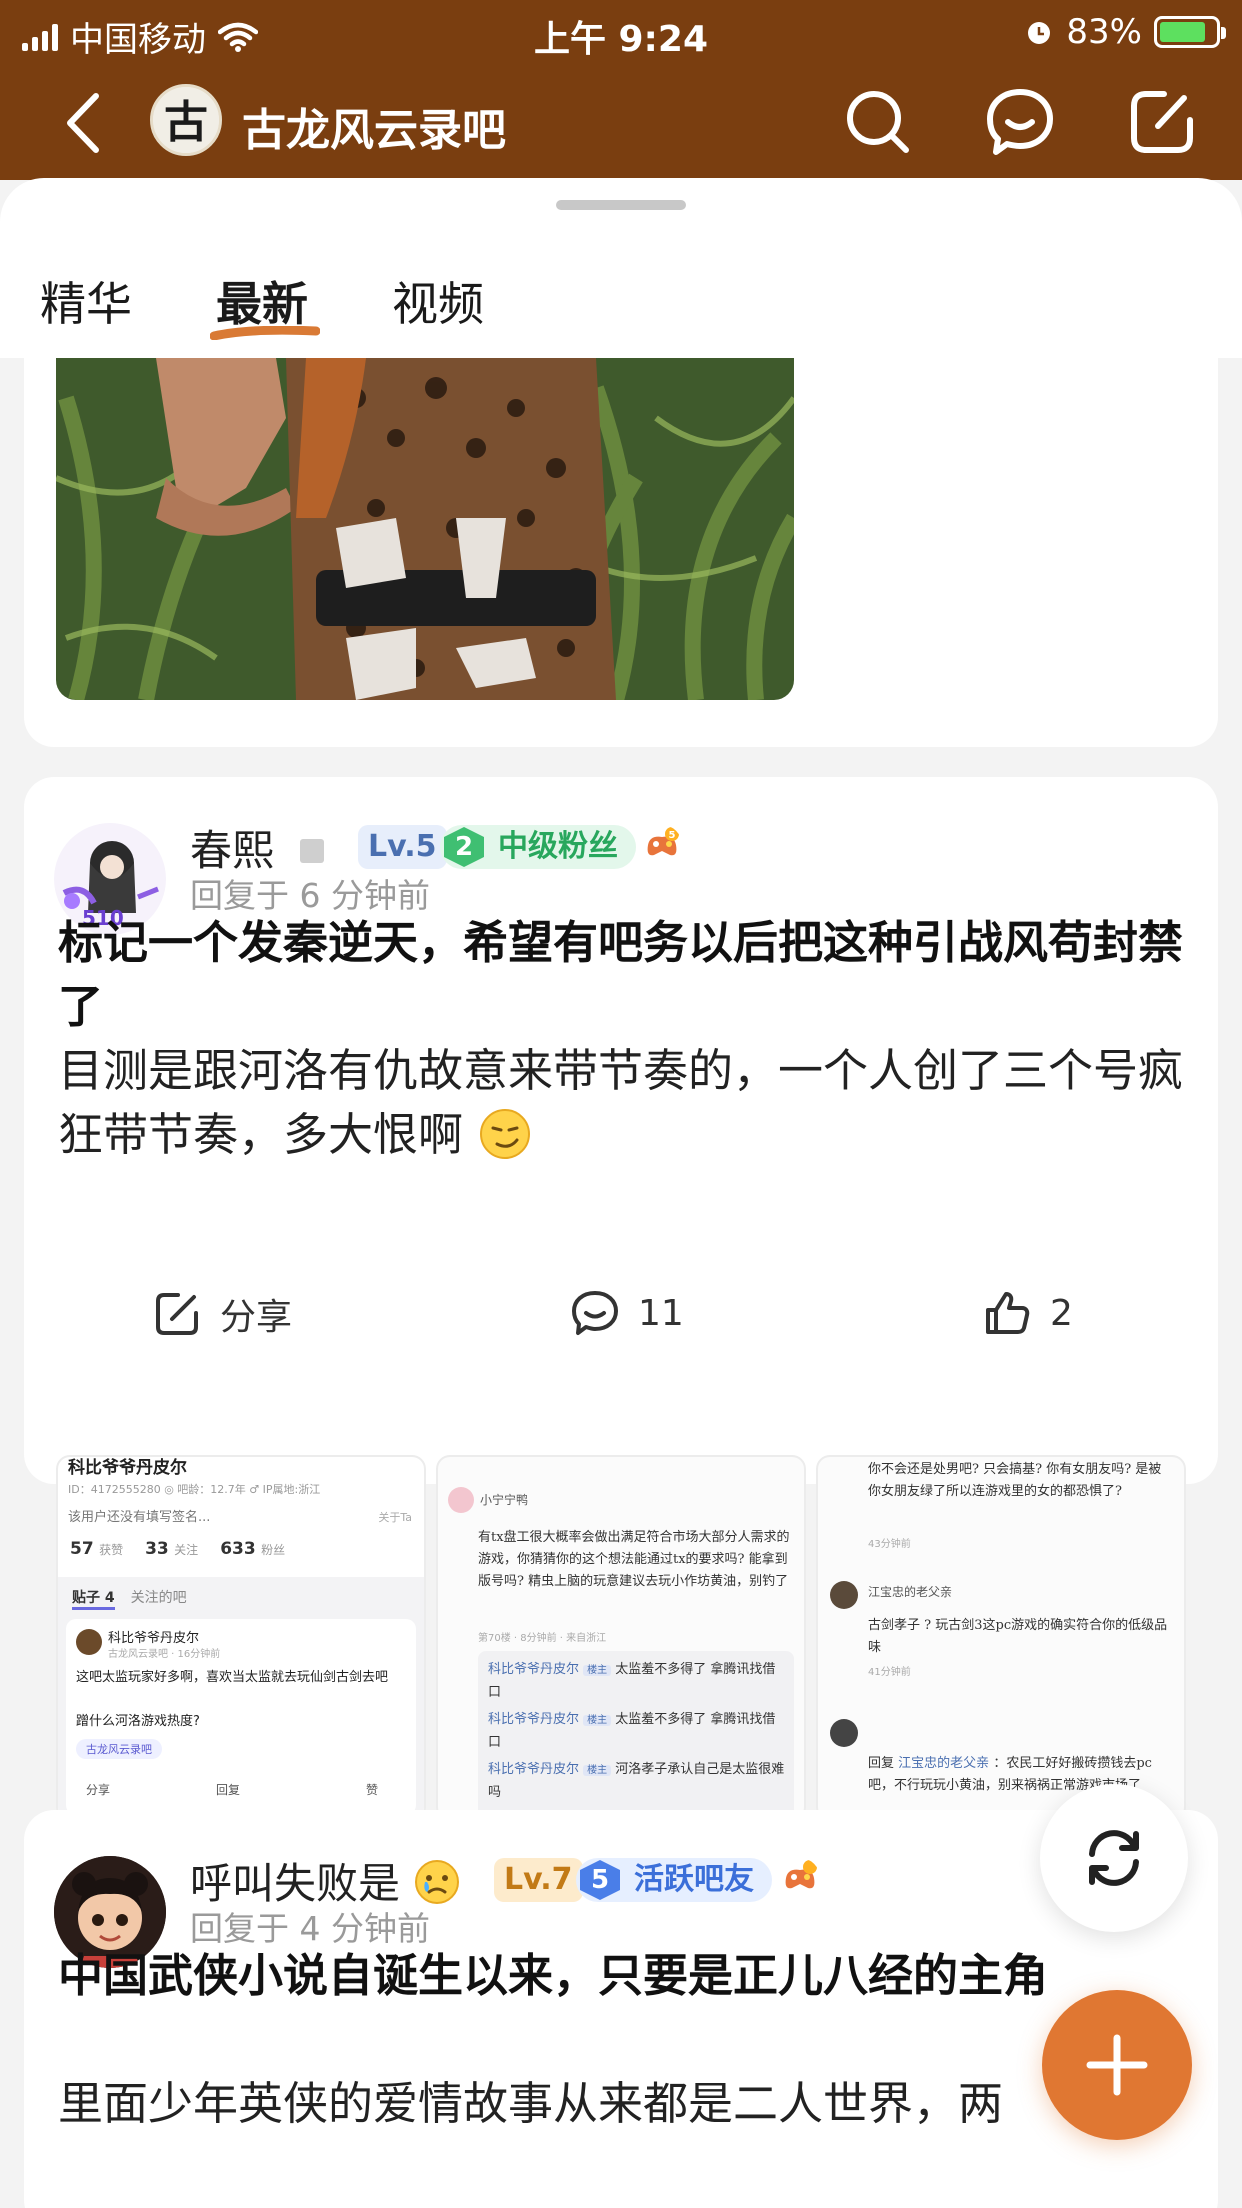 The image size is (1242, 2208). Describe the element at coordinates (638, 1731) in the screenshot. I see `thumb2-reply-2: 科比爷爷丹皮尔 楼主 太监羞不多得了 拿腾讯找借口` at that location.